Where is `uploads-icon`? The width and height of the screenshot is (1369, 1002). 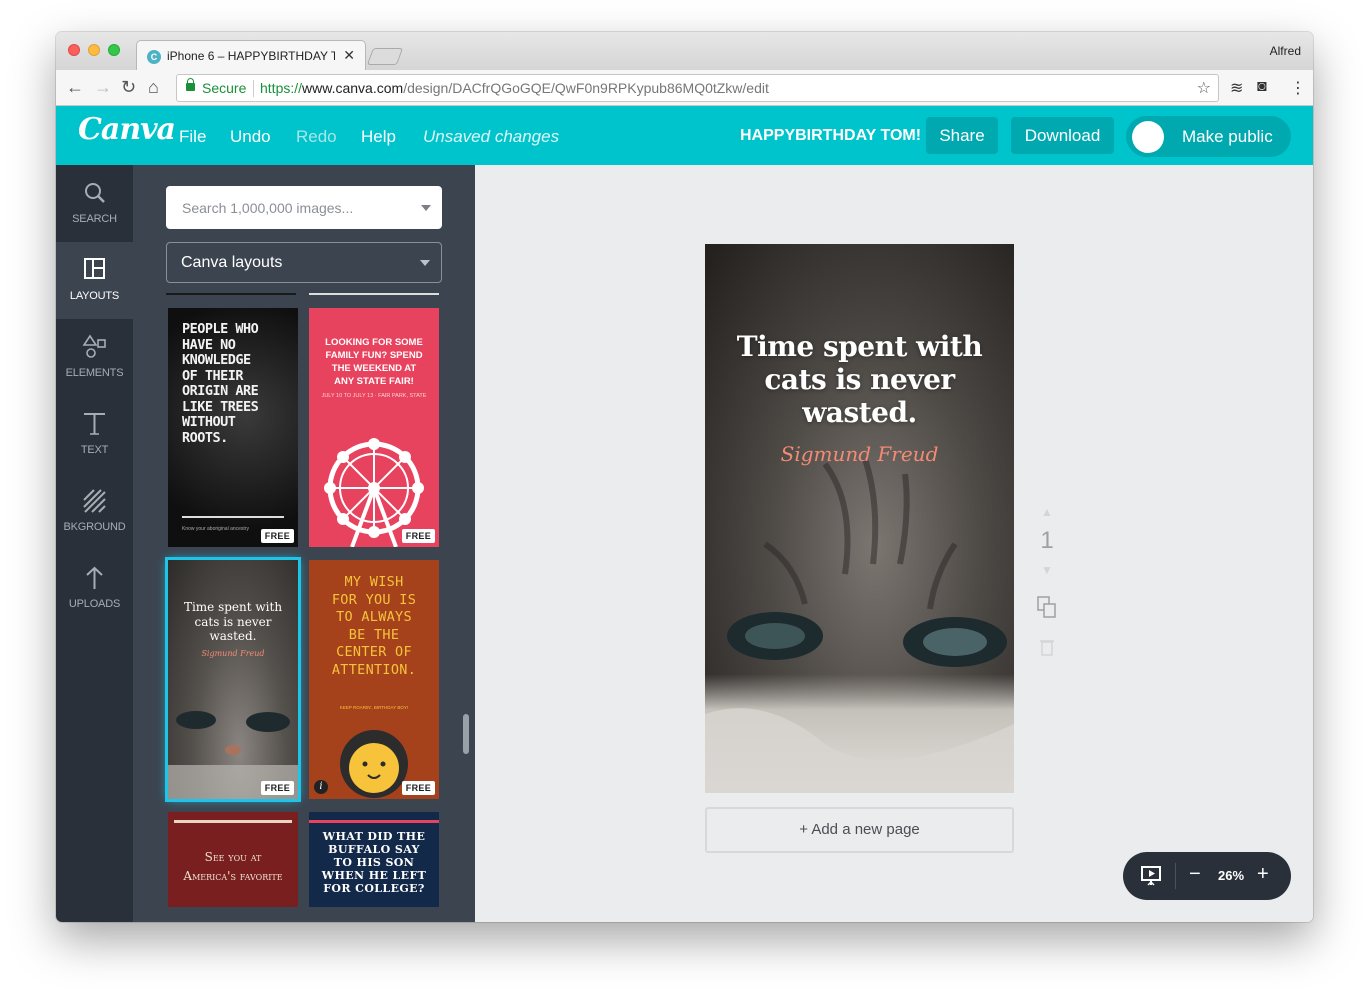
uploads-icon is located at coordinates (94, 577).